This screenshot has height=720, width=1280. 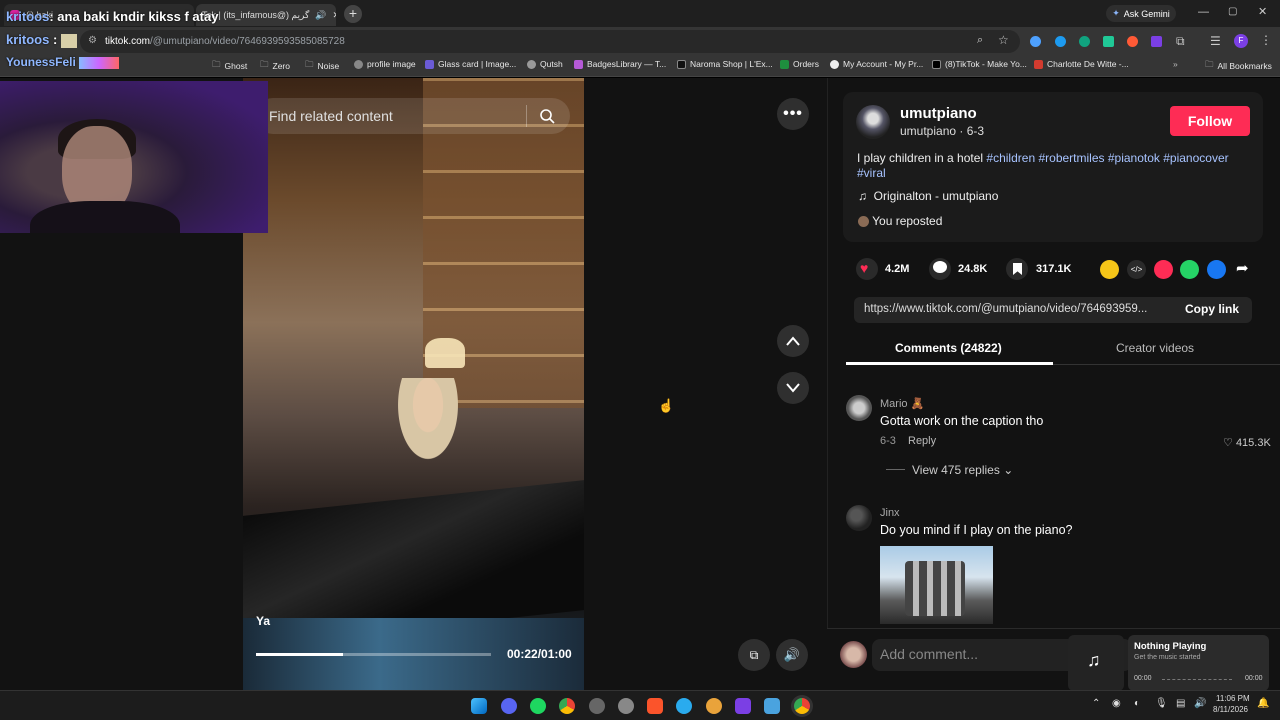 I want to click on author-name: umutpiano, so click(x=938, y=113).